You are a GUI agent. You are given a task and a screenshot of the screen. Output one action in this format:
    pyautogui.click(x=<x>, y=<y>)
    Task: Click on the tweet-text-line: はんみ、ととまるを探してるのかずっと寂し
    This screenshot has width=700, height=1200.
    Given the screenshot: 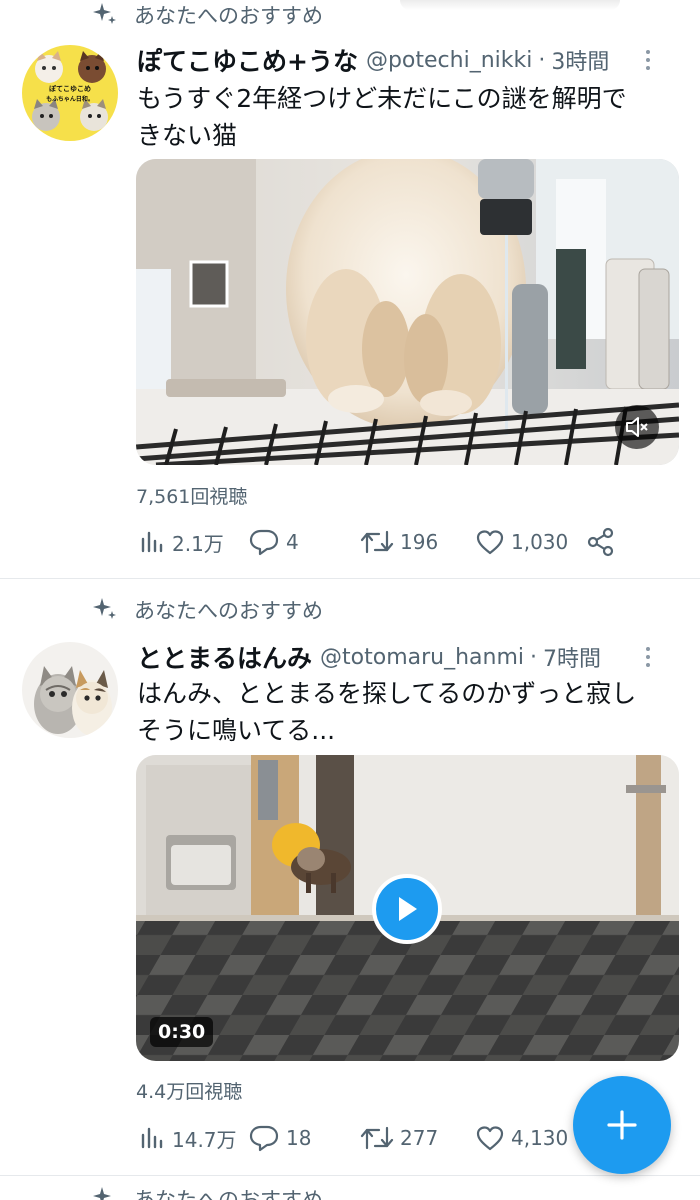 What is the action you would take?
    pyautogui.click(x=387, y=693)
    